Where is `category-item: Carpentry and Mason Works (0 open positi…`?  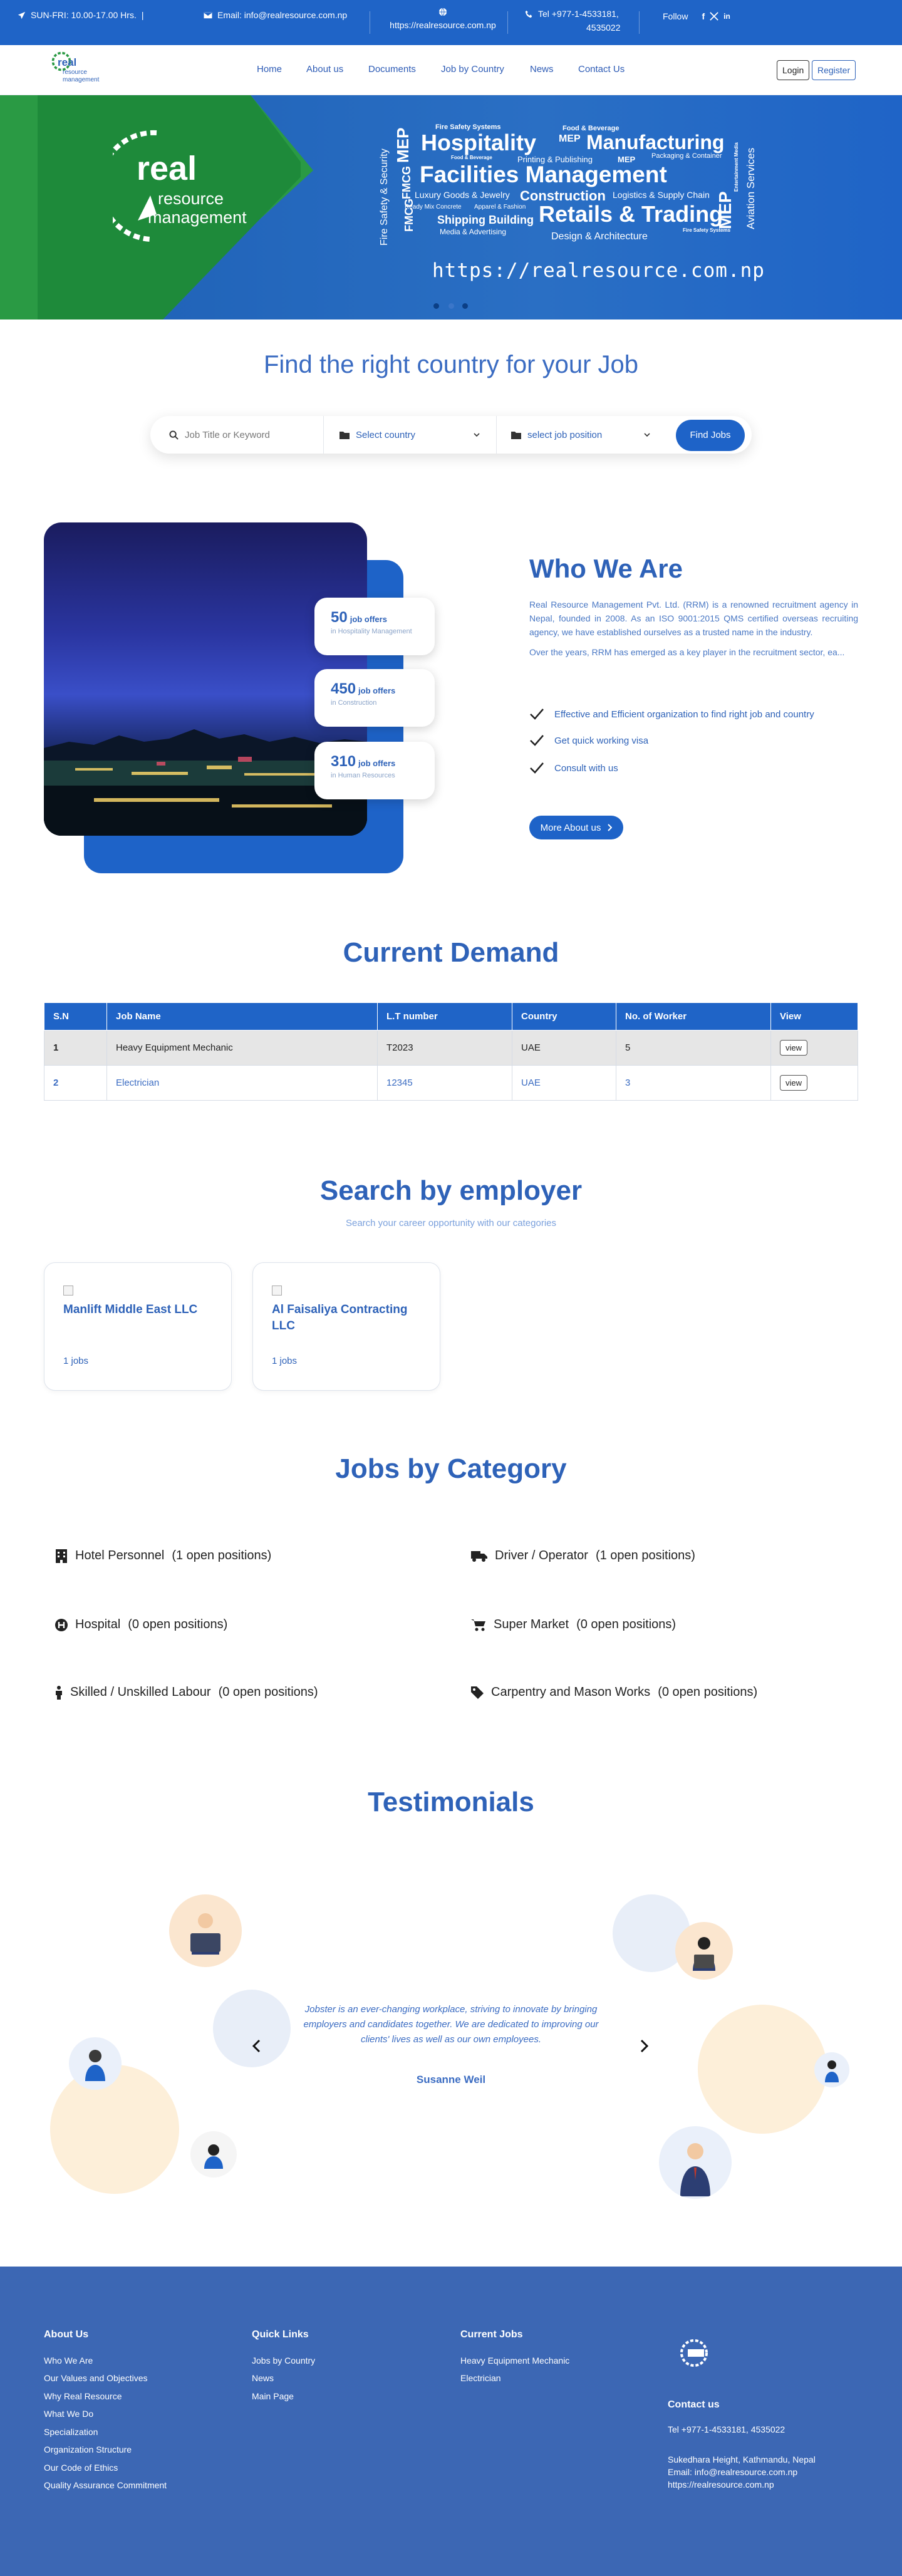
category-item: Carpentry and Mason Works (0 open positi… is located at coordinates (614, 1692).